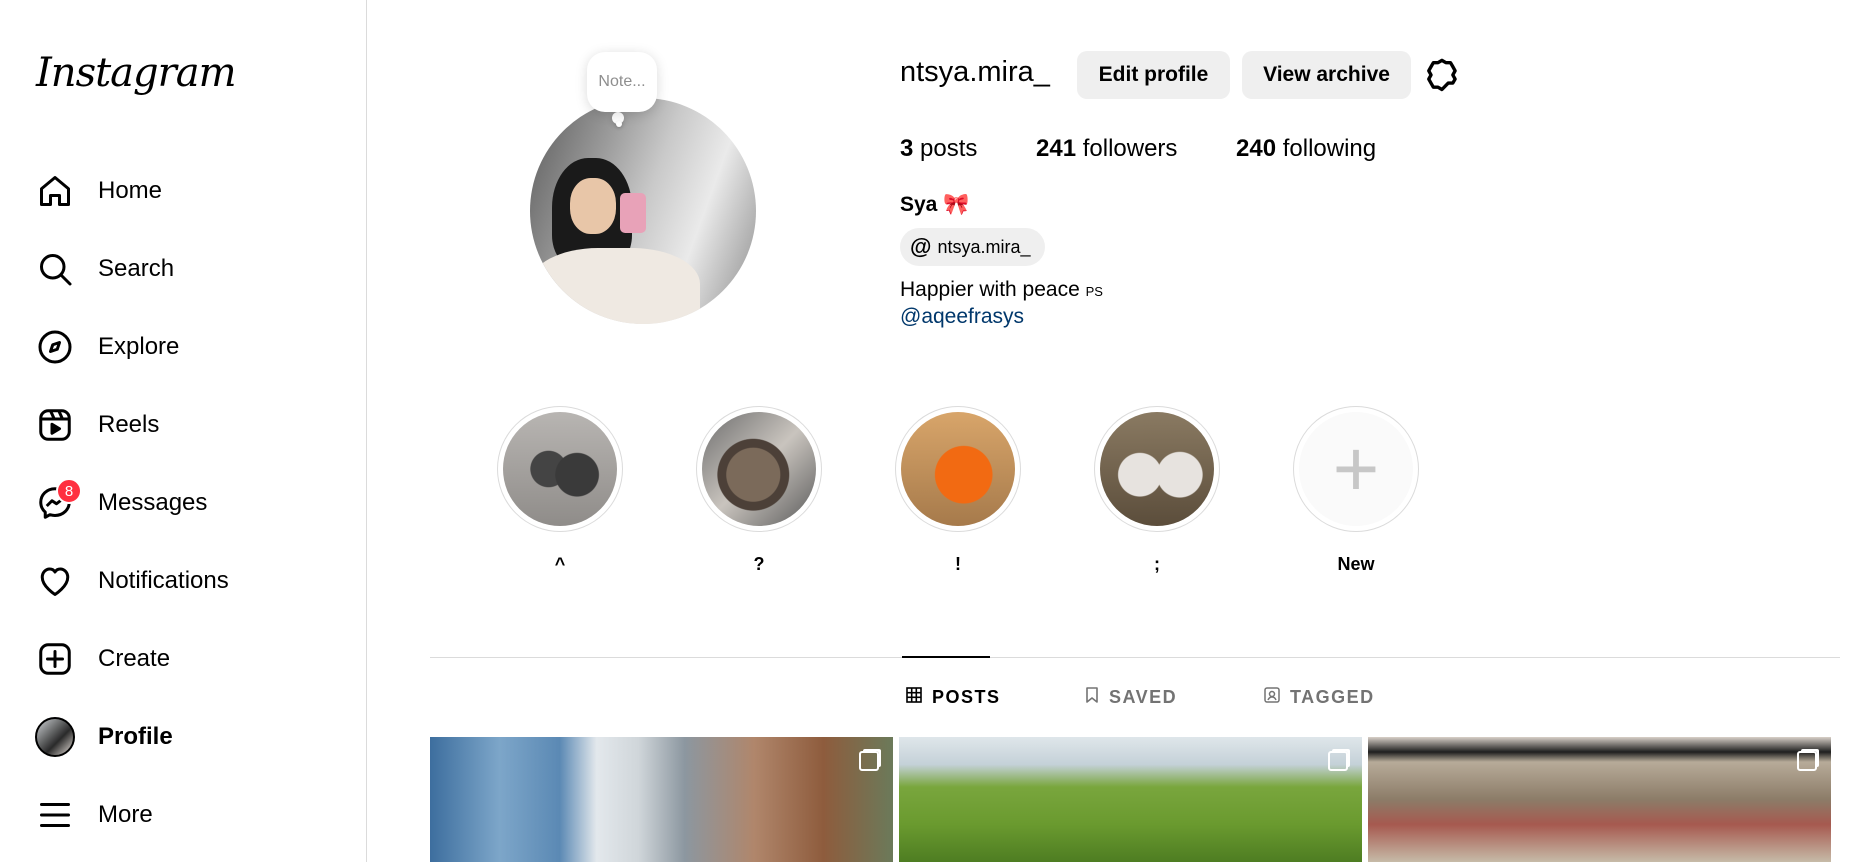 The width and height of the screenshot is (1861, 862). Describe the element at coordinates (1356, 564) in the screenshot. I see `highlight-label: New` at that location.